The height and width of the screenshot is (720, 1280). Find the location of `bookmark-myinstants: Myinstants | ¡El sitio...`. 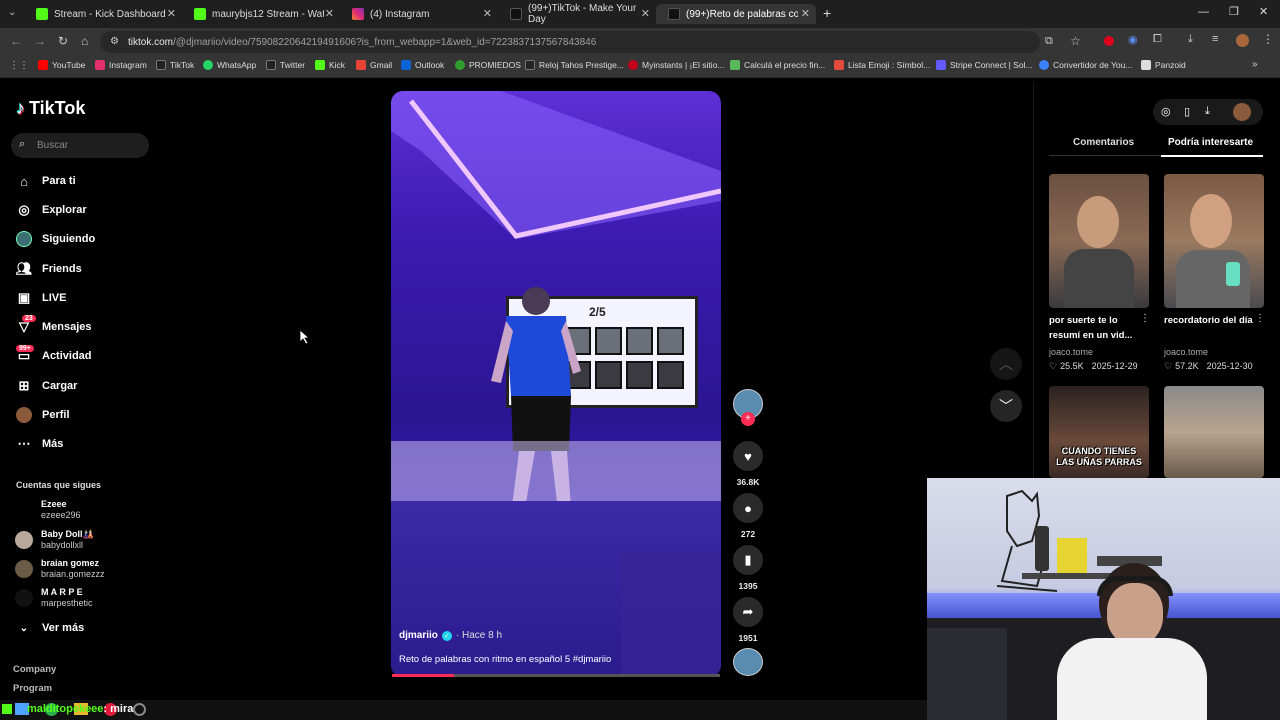

bookmark-myinstants: Myinstants | ¡El sitio... is located at coordinates (676, 65).